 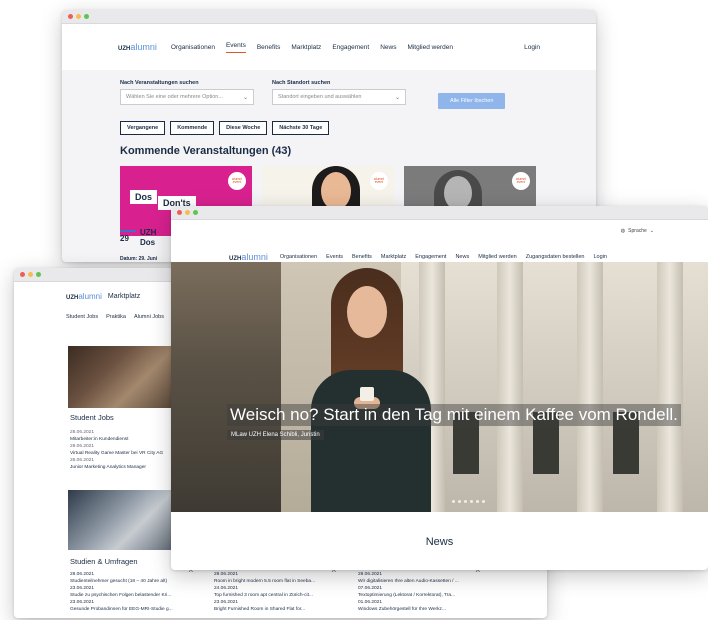 What do you see at coordinates (143, 128) in the screenshot?
I see `filter-vergangene: Vergangene` at bounding box center [143, 128].